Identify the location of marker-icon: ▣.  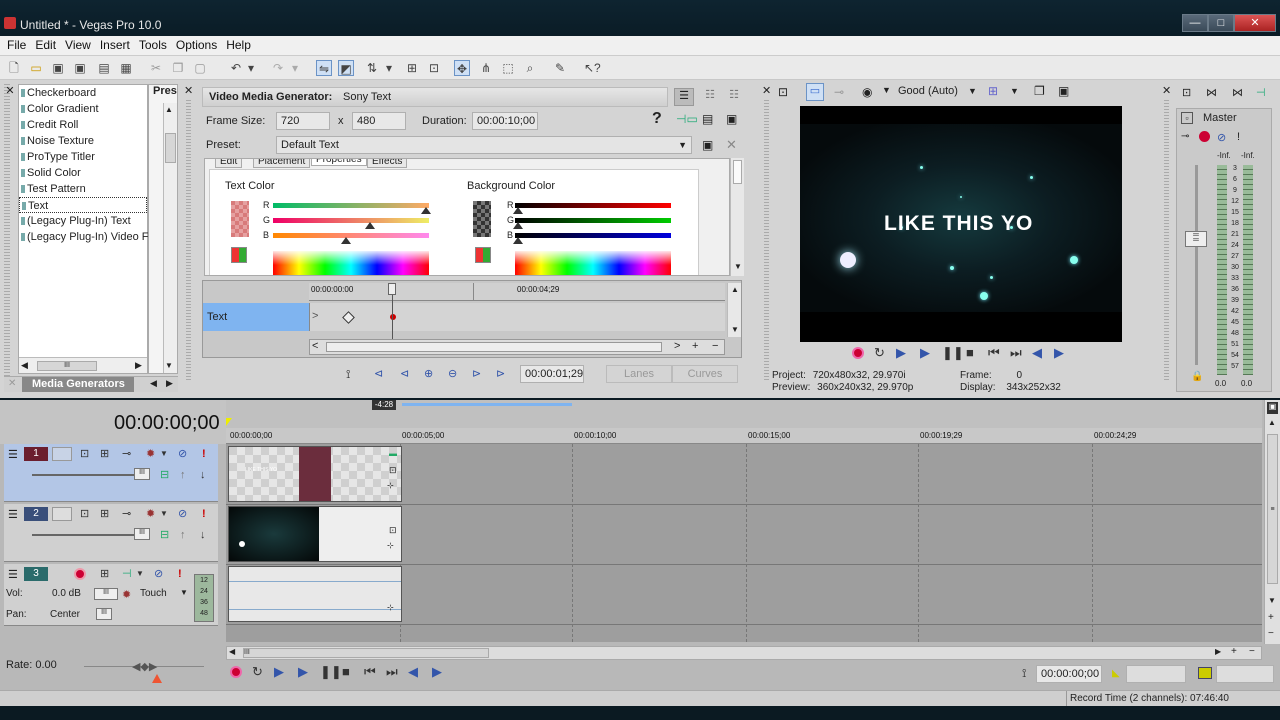
(1272, 408).